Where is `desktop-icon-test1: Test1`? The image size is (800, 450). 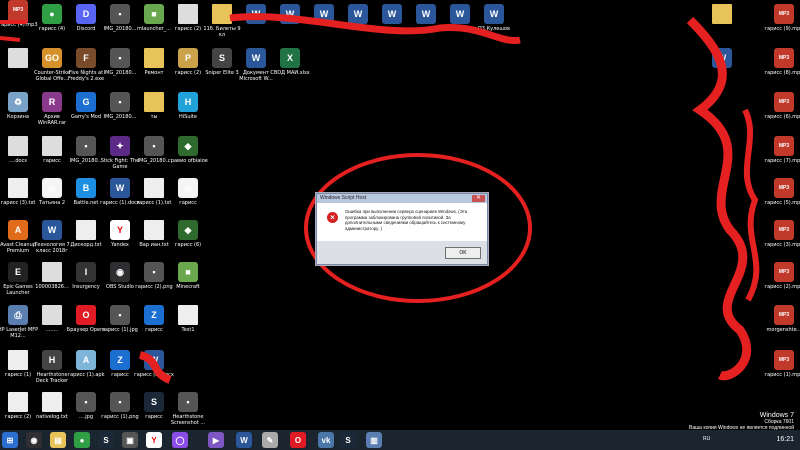
desktop-icon-test1: Test1 is located at coordinates (188, 327).